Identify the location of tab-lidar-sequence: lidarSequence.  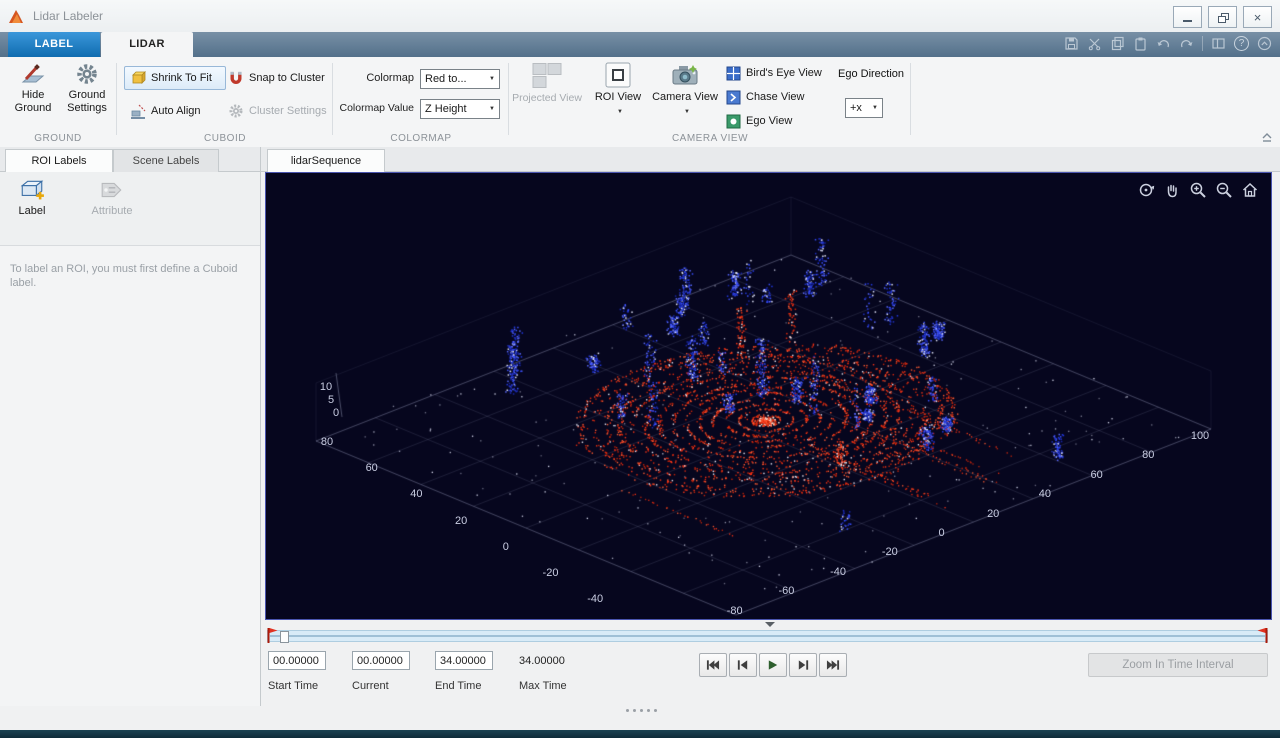
(326, 160).